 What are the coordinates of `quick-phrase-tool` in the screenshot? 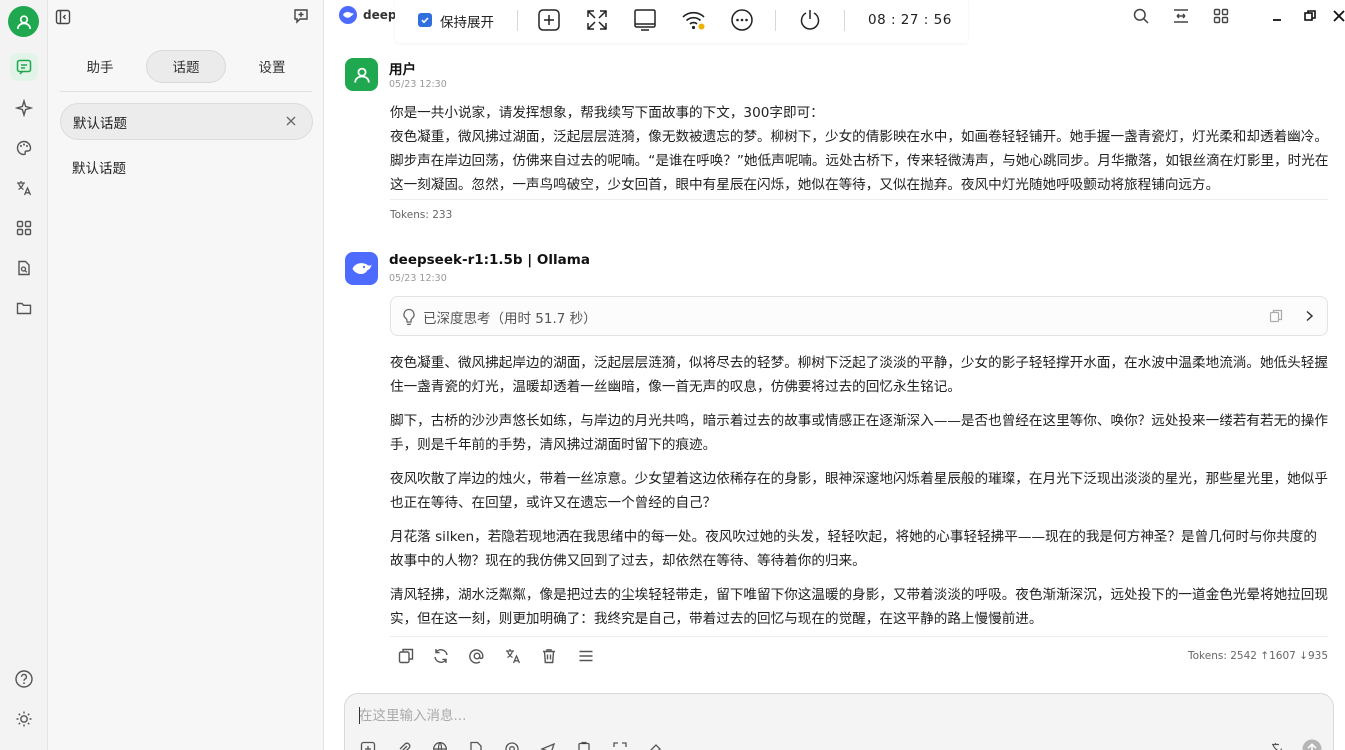 It's located at (548, 745).